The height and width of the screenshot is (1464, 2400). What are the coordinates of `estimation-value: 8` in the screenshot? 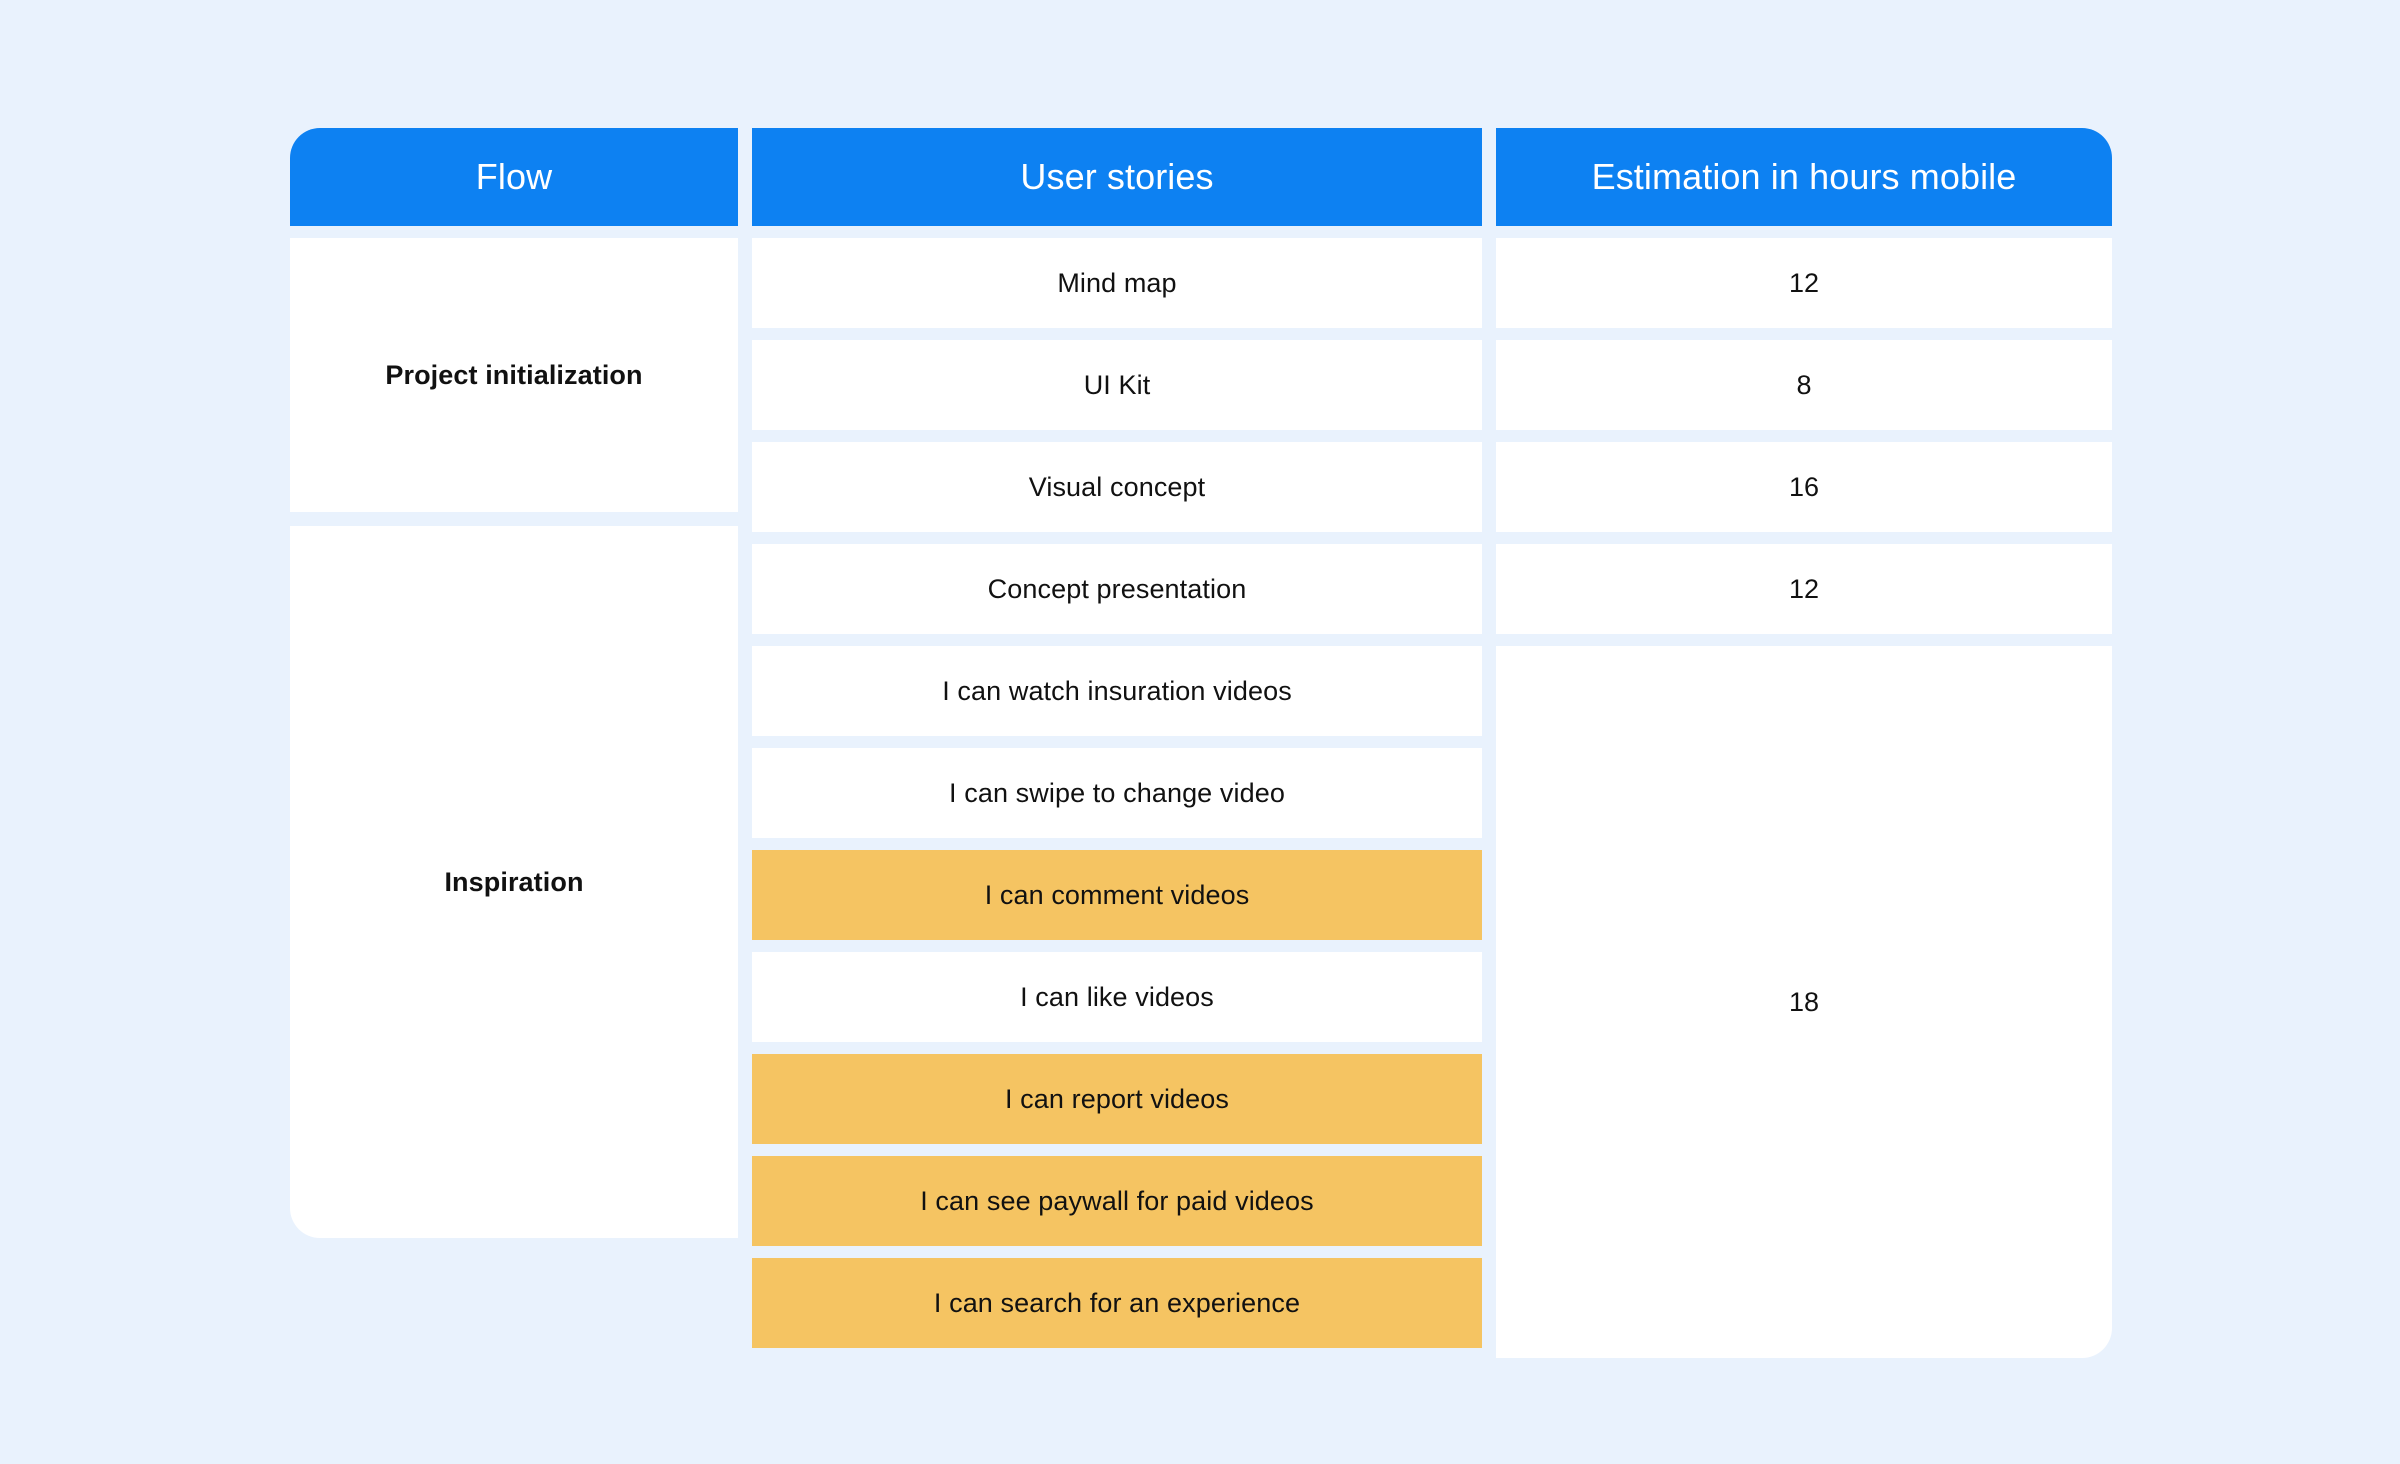 It's located at (1804, 385).